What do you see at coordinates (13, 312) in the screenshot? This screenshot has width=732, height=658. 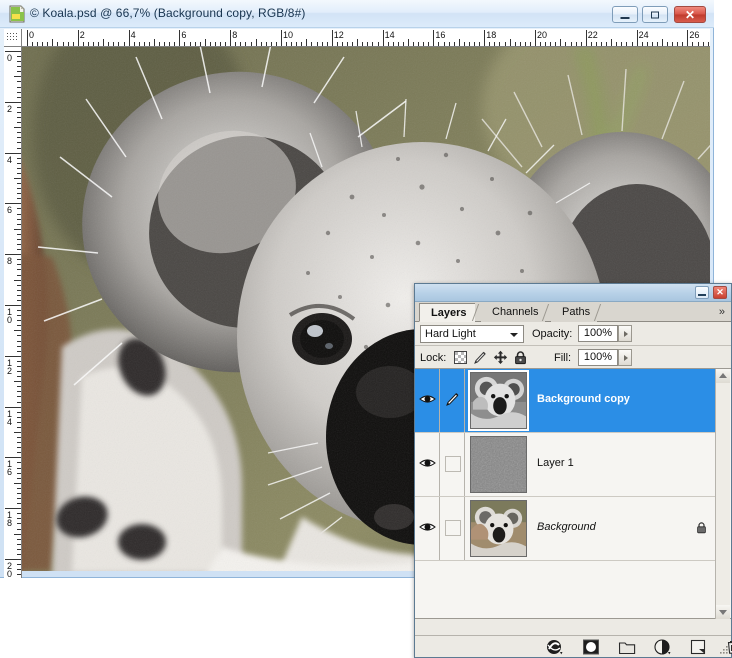 I see `vertical-ruler: 0 2 4 6 8 1 0 1 2 1 4 1 6 1 8 2 0` at bounding box center [13, 312].